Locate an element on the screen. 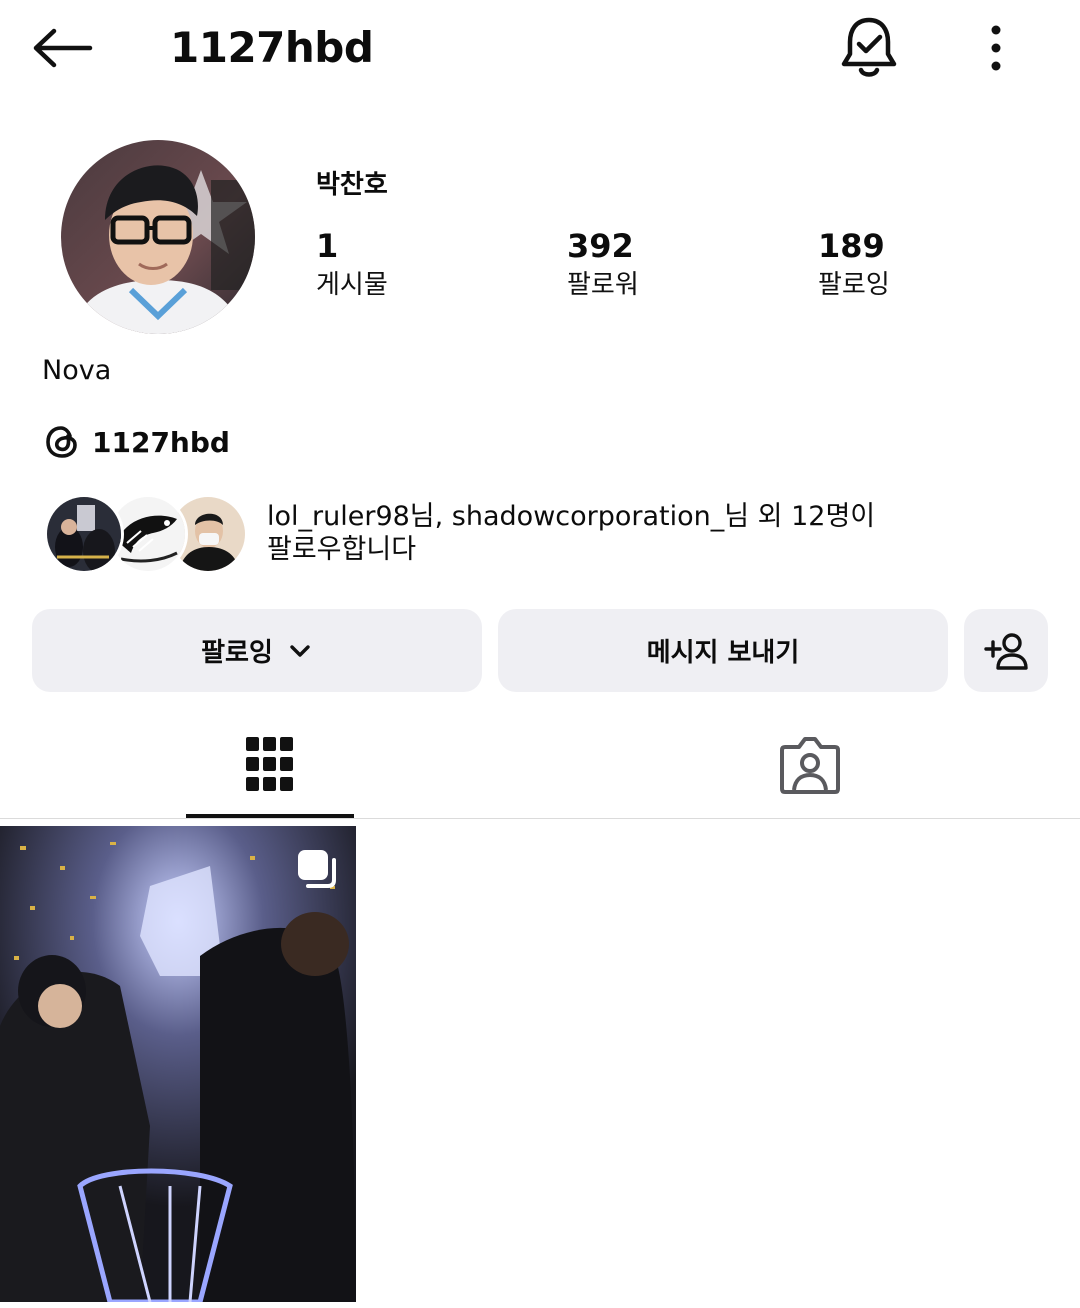 Image resolution: width=1080 pixels, height=1308 pixels. chevron-down-icon is located at coordinates (300, 650).